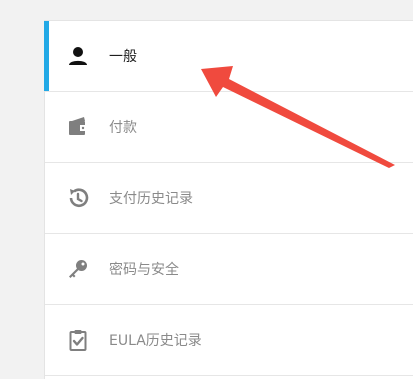  What do you see at coordinates (123, 57) in the screenshot?
I see `sidebar-item-label: 一般` at bounding box center [123, 57].